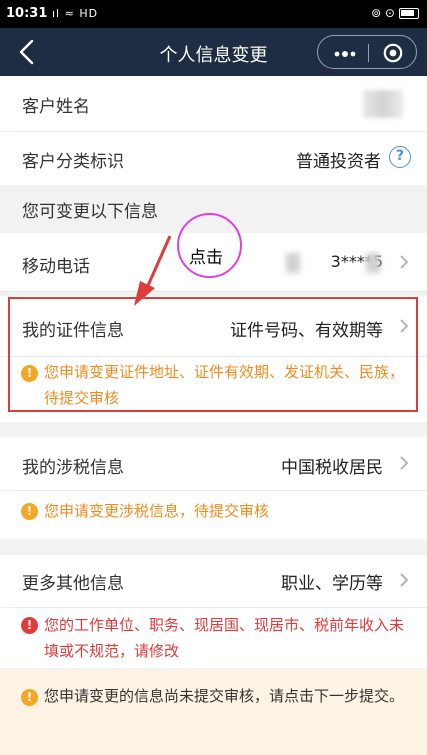 The height and width of the screenshot is (755, 427). I want to click on tax-info-row: 我的涉税信息 中国税收居民, so click(213, 463).